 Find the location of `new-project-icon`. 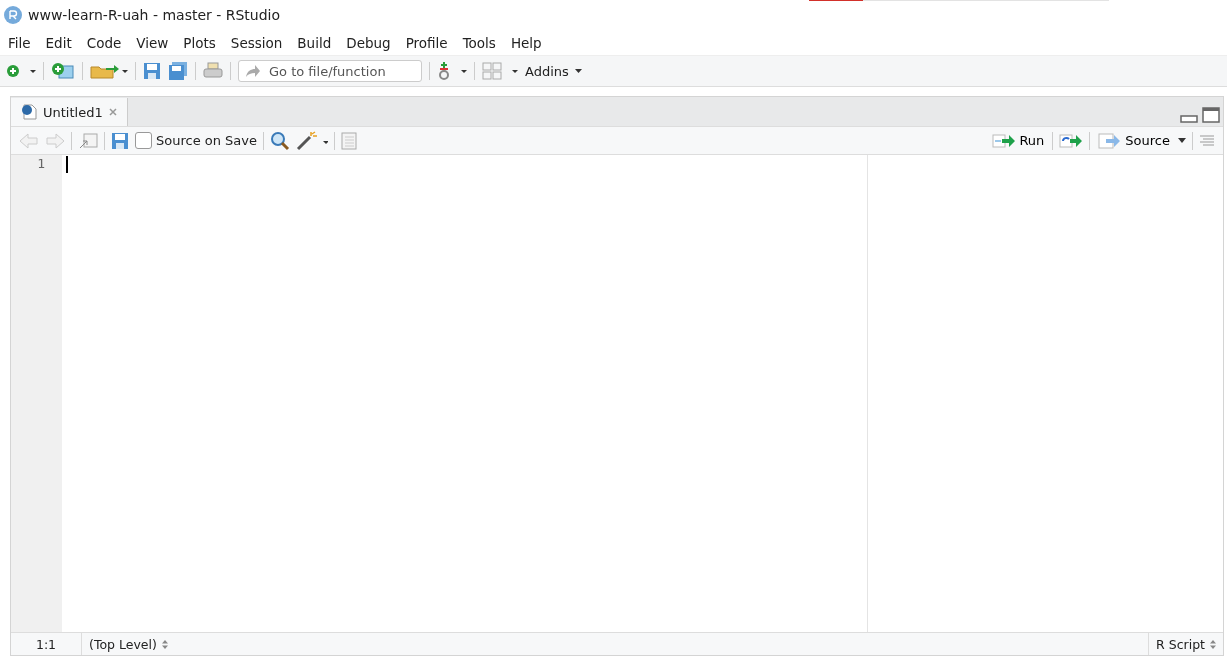

new-project-icon is located at coordinates (63, 71).